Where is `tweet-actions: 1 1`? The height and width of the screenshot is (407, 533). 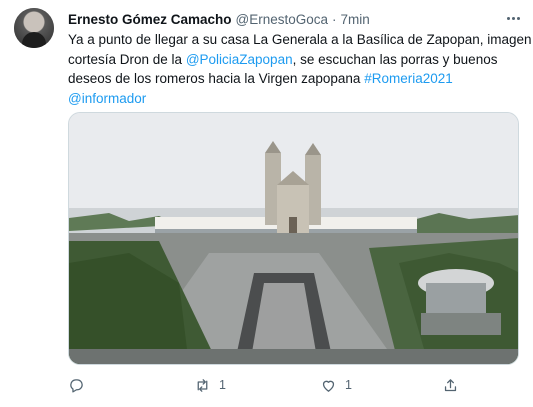 tweet-actions: 1 1 is located at coordinates (298, 385).